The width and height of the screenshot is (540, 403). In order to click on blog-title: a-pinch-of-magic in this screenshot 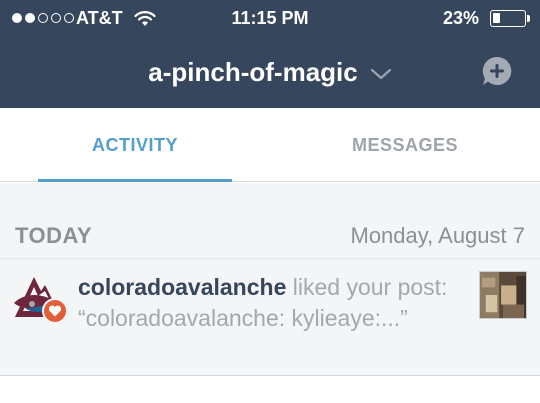, I will do `click(253, 71)`.